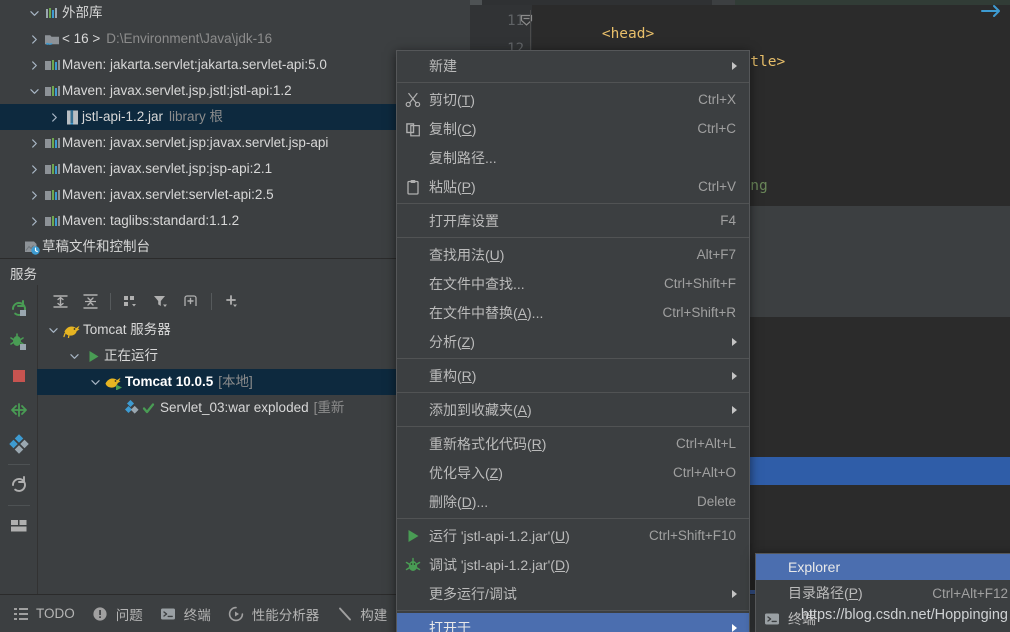 Image resolution: width=1010 pixels, height=632 pixels. Describe the element at coordinates (50, 613) in the screenshot. I see `status-item-todo: TODO` at that location.